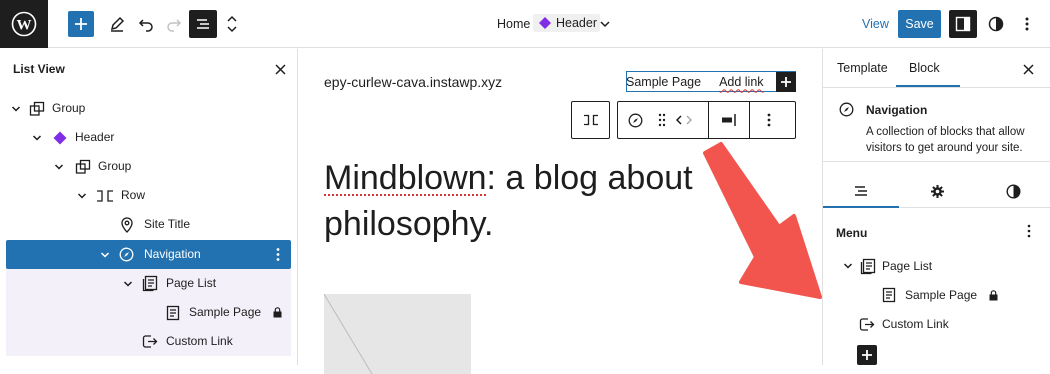 The width and height of the screenshot is (1050, 374). I want to click on move-left-right-button, so click(684, 120).